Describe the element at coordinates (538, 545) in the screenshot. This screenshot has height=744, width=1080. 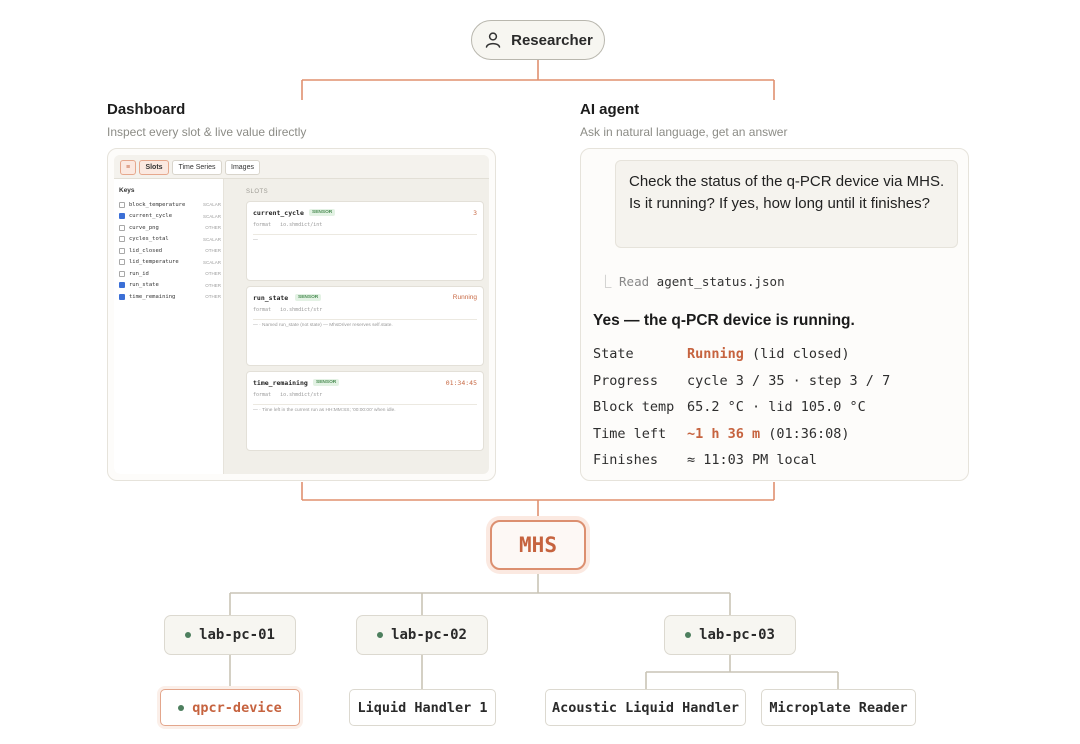
I see `mhs-hub: MHS` at that location.